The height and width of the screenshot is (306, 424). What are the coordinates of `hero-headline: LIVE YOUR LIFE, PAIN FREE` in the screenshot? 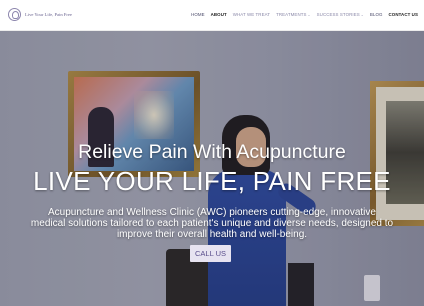 It's located at (212, 181).